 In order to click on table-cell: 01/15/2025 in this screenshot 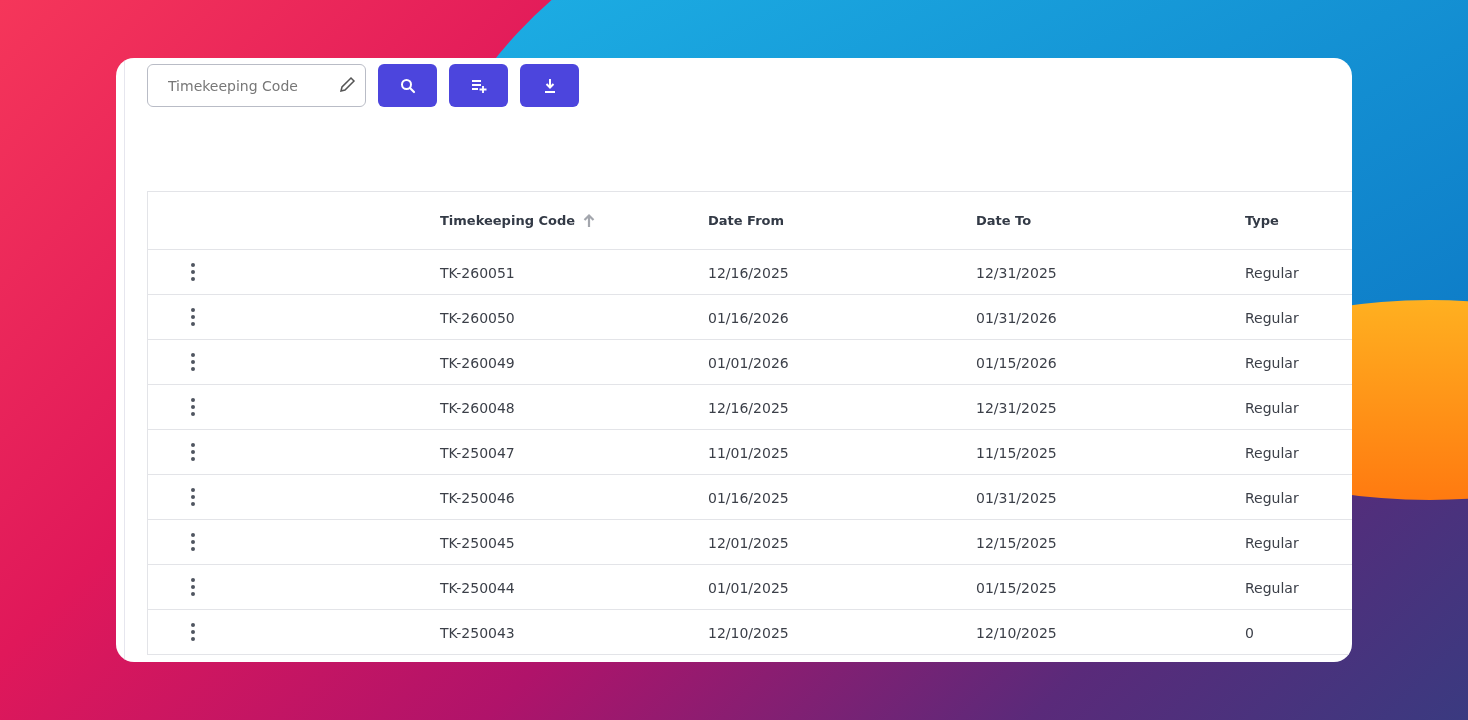, I will do `click(1016, 587)`.